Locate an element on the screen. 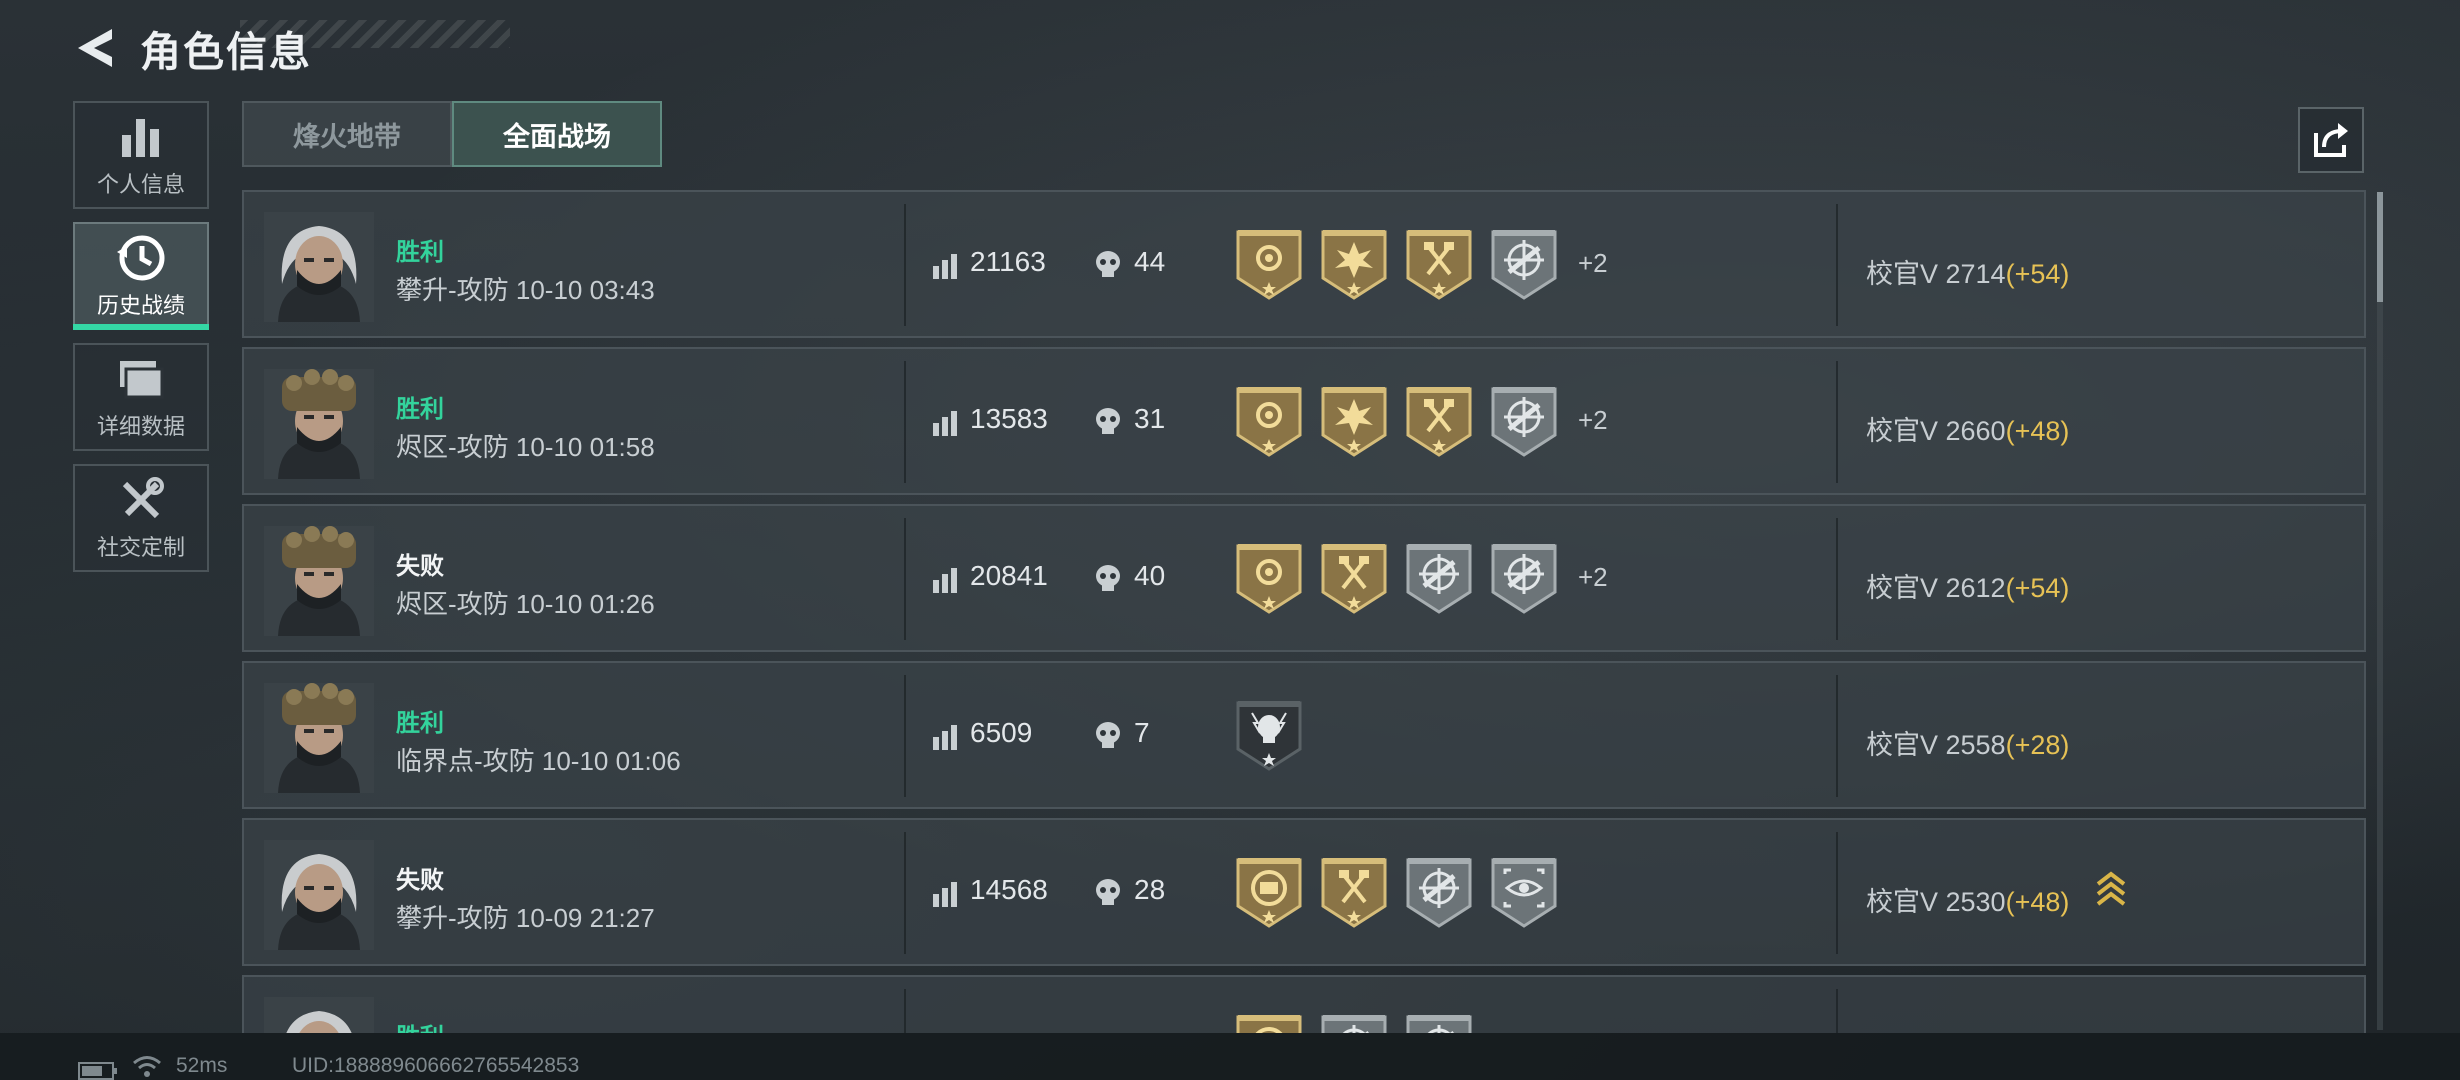 The image size is (2460, 1080). scroll-thumb is located at coordinates (2380, 247).